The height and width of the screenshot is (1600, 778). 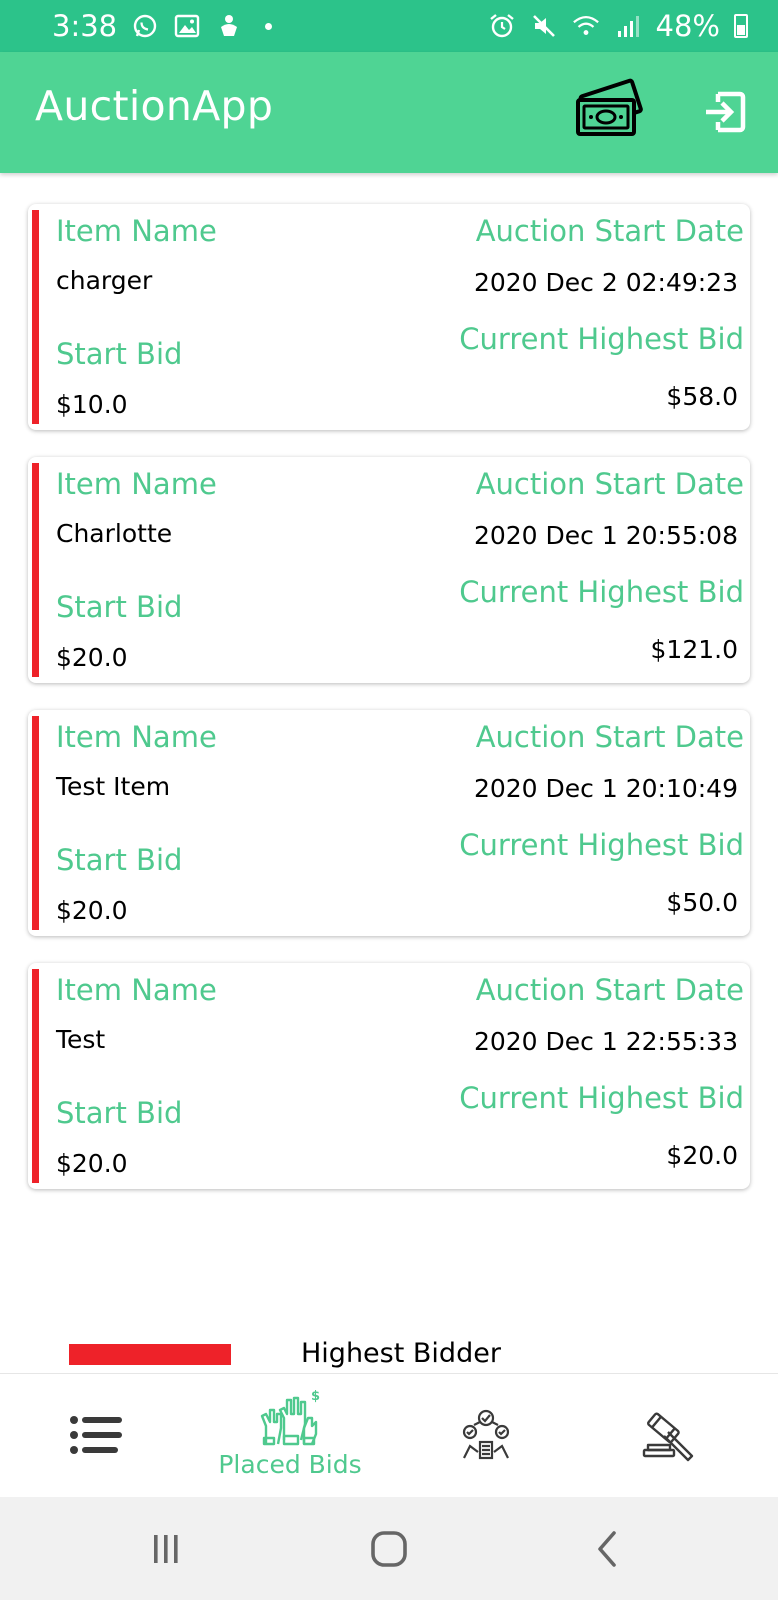 I want to click on android-icon, so click(x=229, y=26).